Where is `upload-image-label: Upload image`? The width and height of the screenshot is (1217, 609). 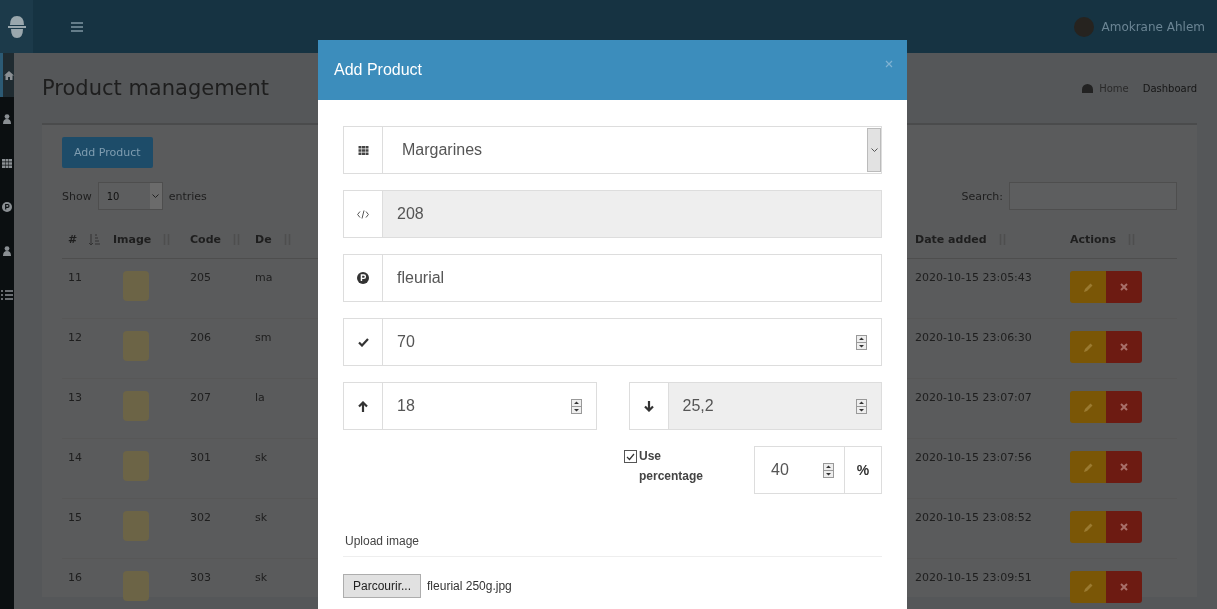
upload-image-label: Upload image is located at coordinates (612, 545).